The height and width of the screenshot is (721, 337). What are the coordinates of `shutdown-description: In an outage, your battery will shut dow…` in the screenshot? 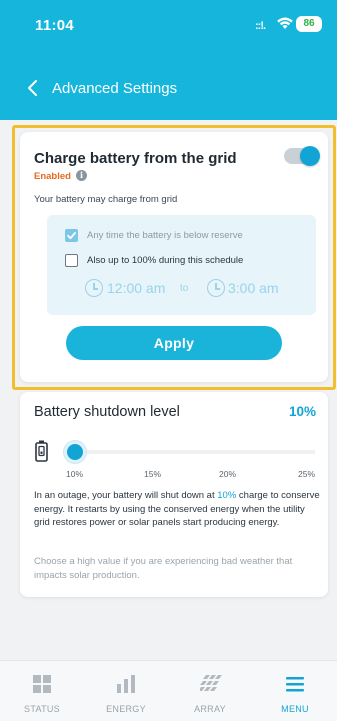 It's located at (177, 509).